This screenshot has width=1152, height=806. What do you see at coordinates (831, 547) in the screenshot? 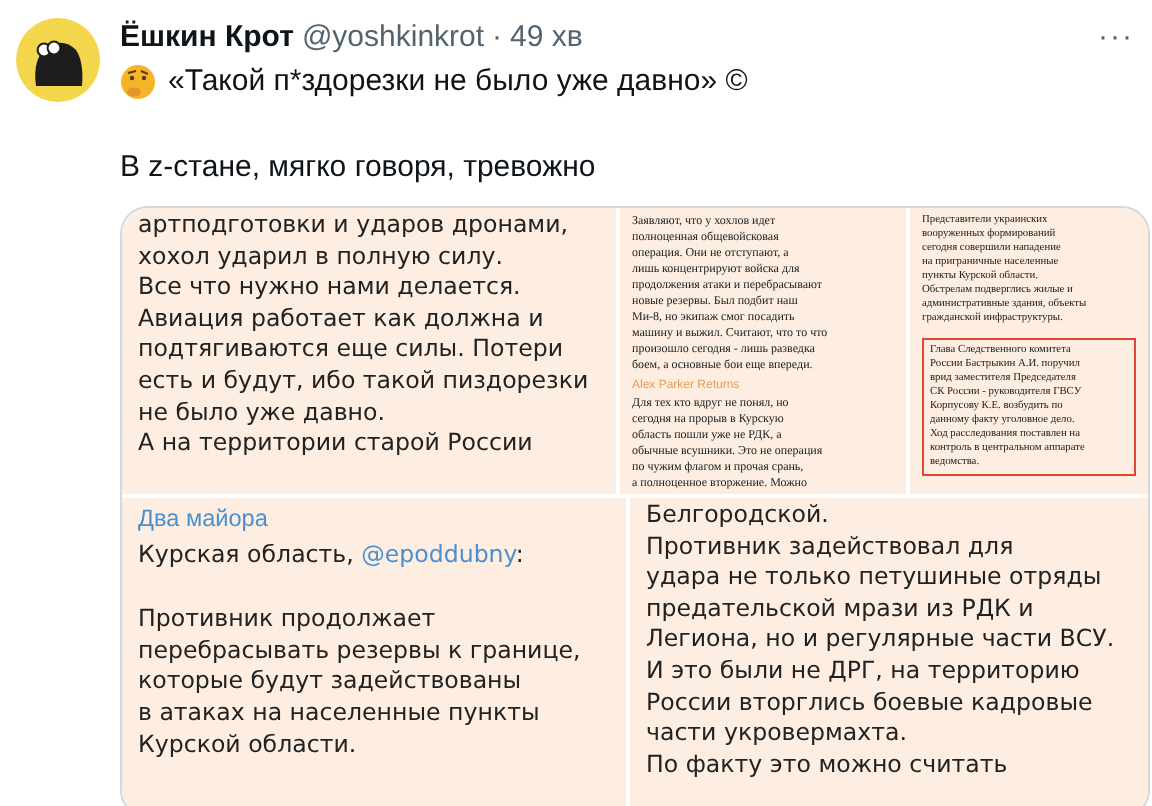
I see `text-line: Противник задействовал для` at bounding box center [831, 547].